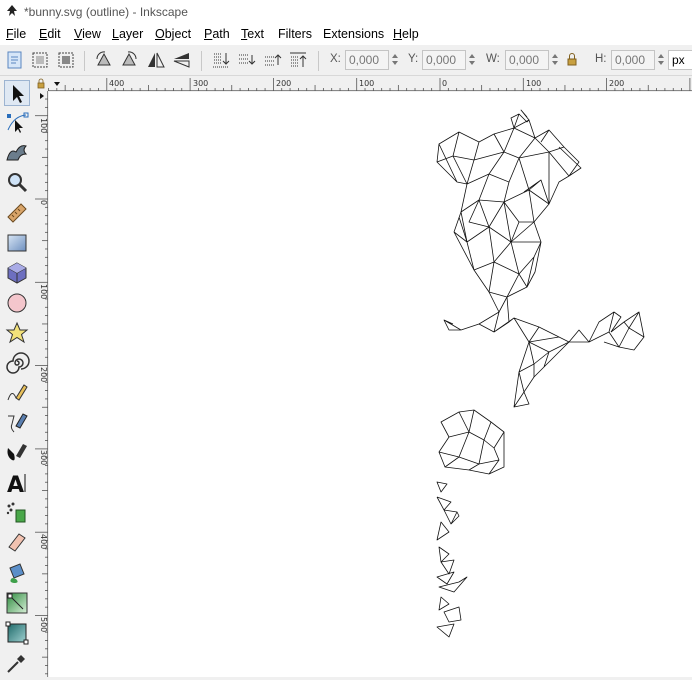  What do you see at coordinates (106, 12) in the screenshot?
I see `window-title: *bunny.svg (outline) - Inkscape` at bounding box center [106, 12].